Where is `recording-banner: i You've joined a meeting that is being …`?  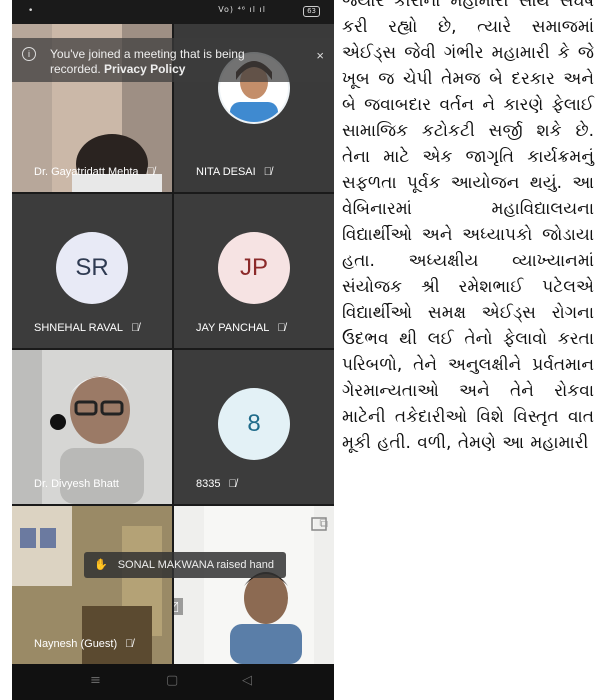 recording-banner: i You've joined a meeting that is being … is located at coordinates (173, 60).